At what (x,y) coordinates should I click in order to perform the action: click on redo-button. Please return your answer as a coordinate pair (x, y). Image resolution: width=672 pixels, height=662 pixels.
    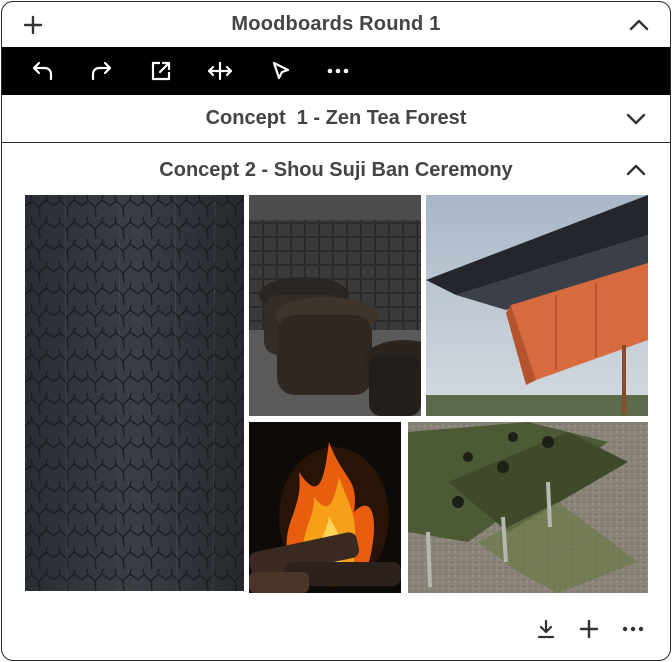
    Looking at the image, I should click on (101, 71).